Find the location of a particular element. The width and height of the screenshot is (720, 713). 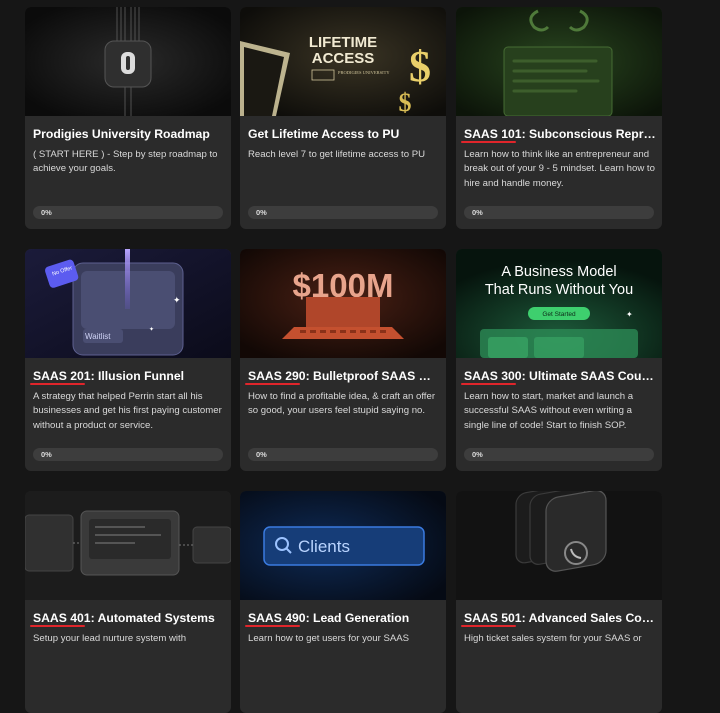

course-title: SAAS 401: Automated Systems is located at coordinates (124, 618).